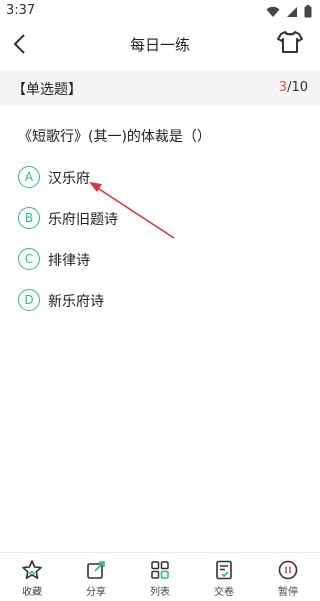 Image resolution: width=320 pixels, height=601 pixels. Describe the element at coordinates (160, 11) in the screenshot. I see `status-bar: 3:37` at that location.